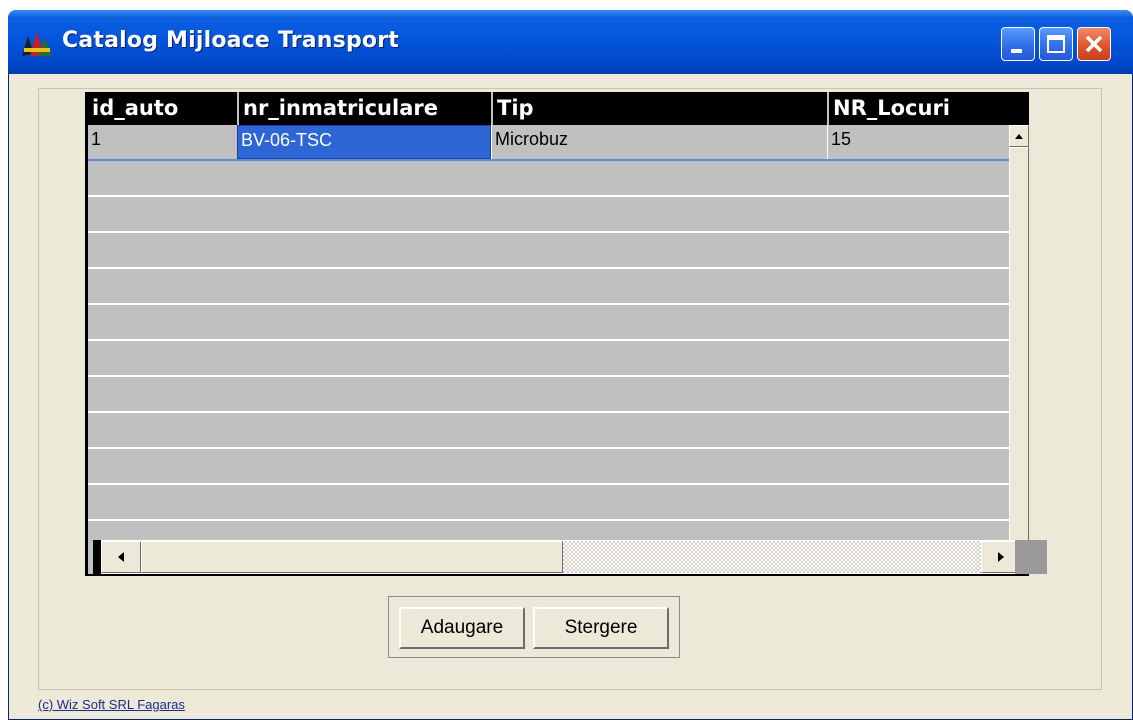 This screenshot has height=720, width=1133. I want to click on horizontal-scrollbar, so click(557, 557).